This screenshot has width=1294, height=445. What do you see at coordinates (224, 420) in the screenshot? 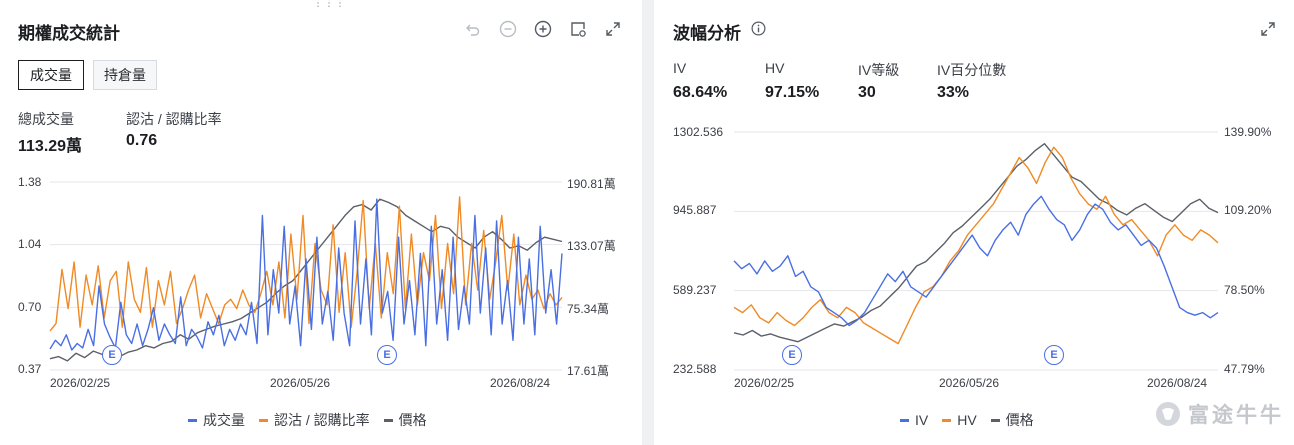
I see `legend-label: 成交量` at bounding box center [224, 420].